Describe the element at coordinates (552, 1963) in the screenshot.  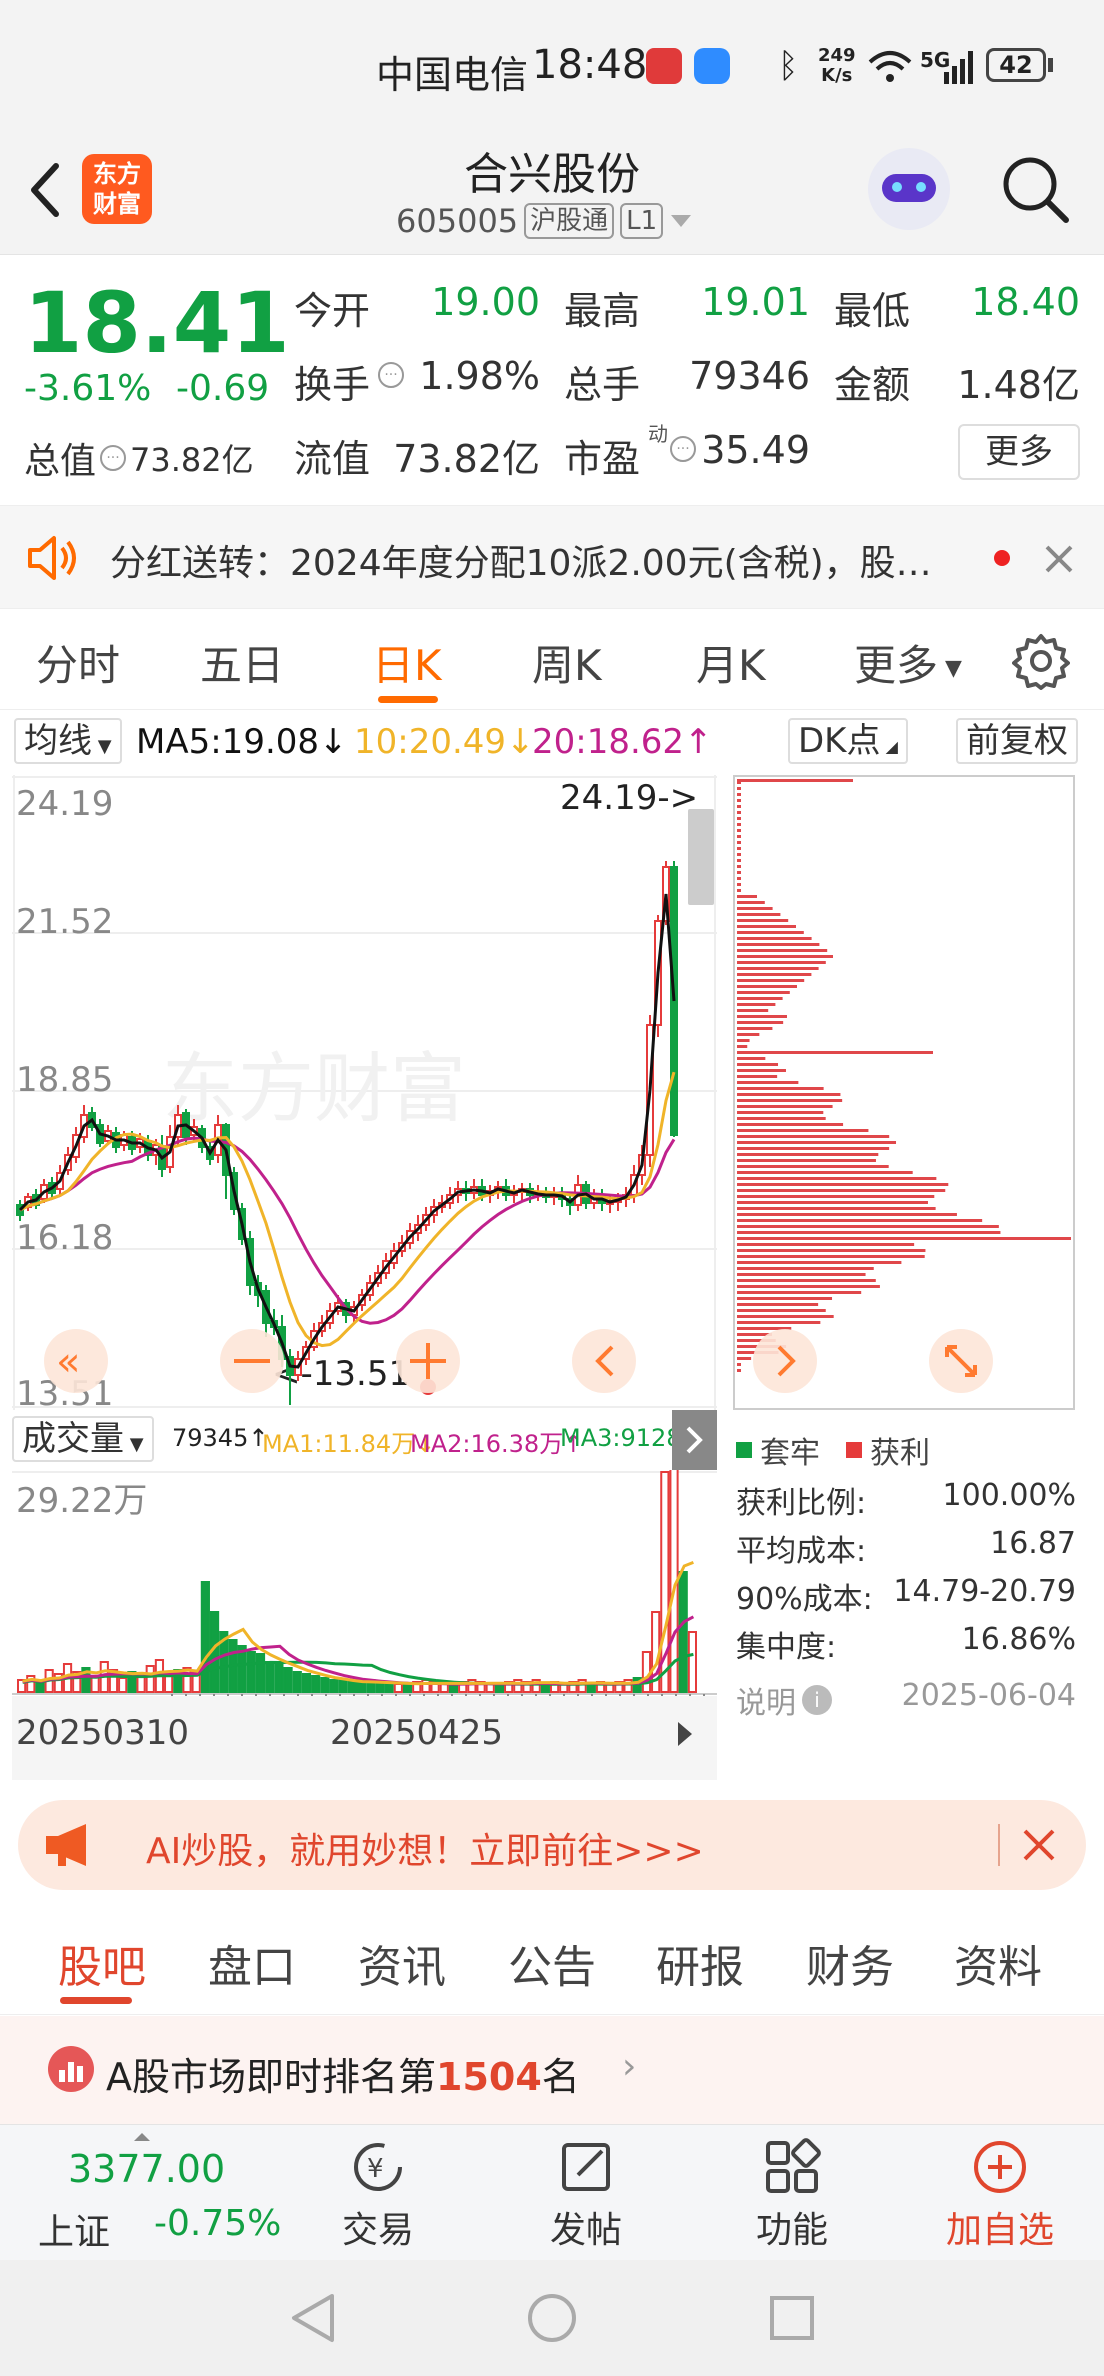
I see `tab-announcements: 公告` at that location.